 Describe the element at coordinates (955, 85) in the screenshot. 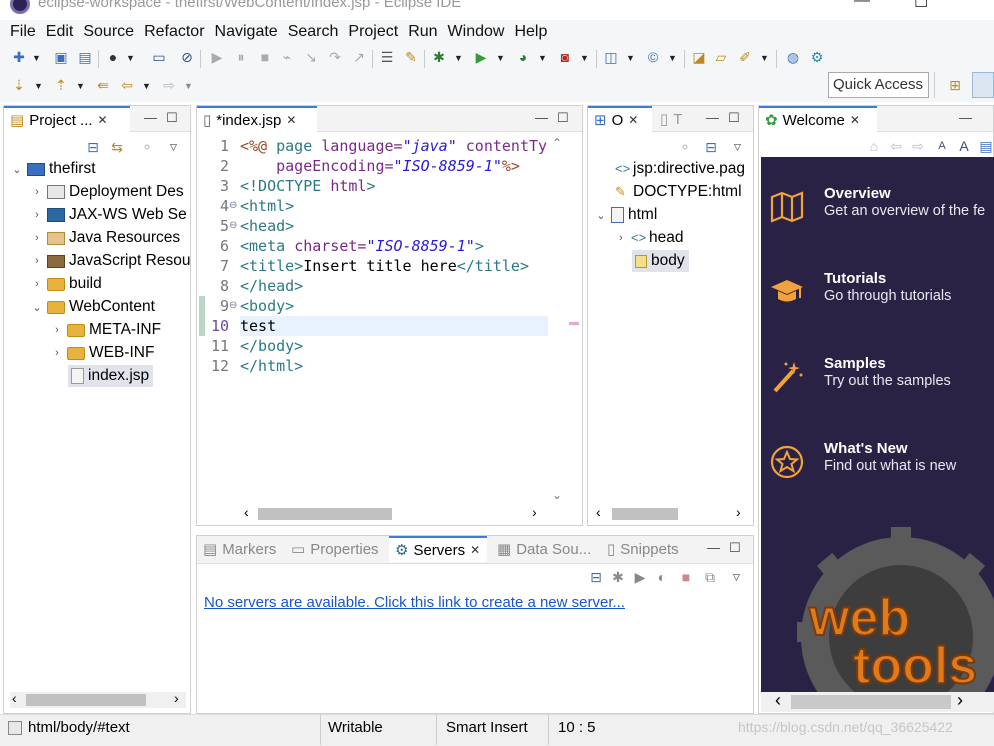

I see `open-perspective-icon: ⊞` at that location.